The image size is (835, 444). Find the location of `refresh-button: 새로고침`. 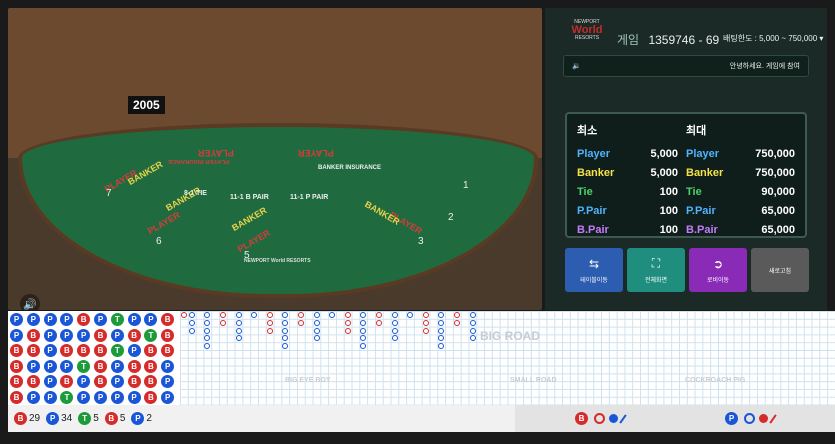

refresh-button: 새로고침 is located at coordinates (780, 270).